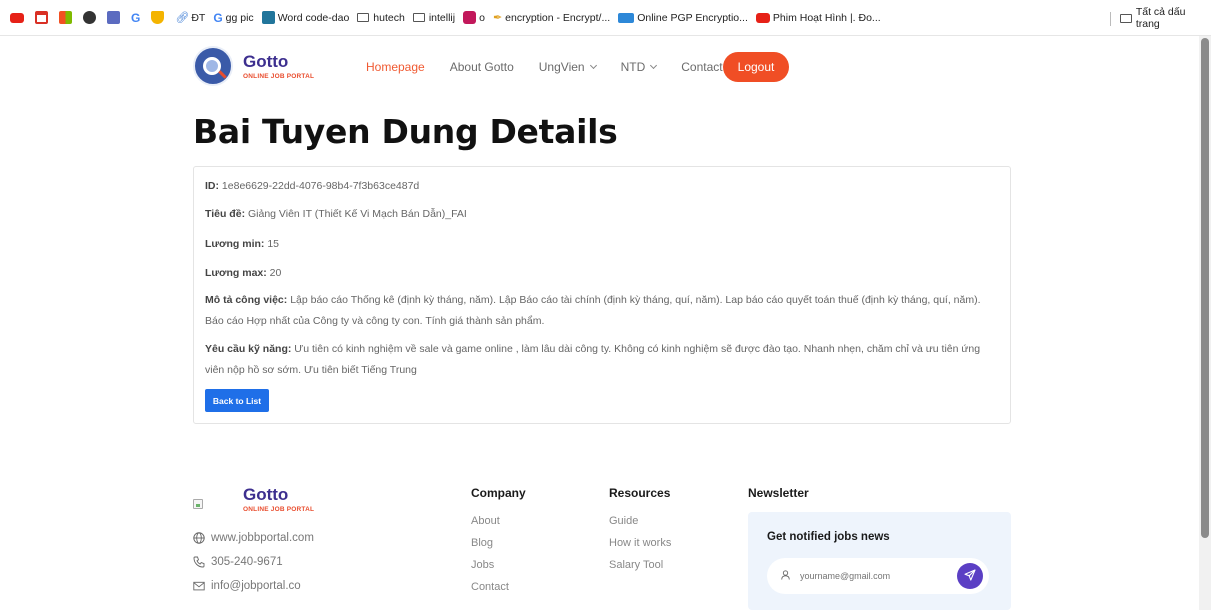  Describe the element at coordinates (482, 565) in the screenshot. I see `footer-link-jobs: Jobs` at that location.